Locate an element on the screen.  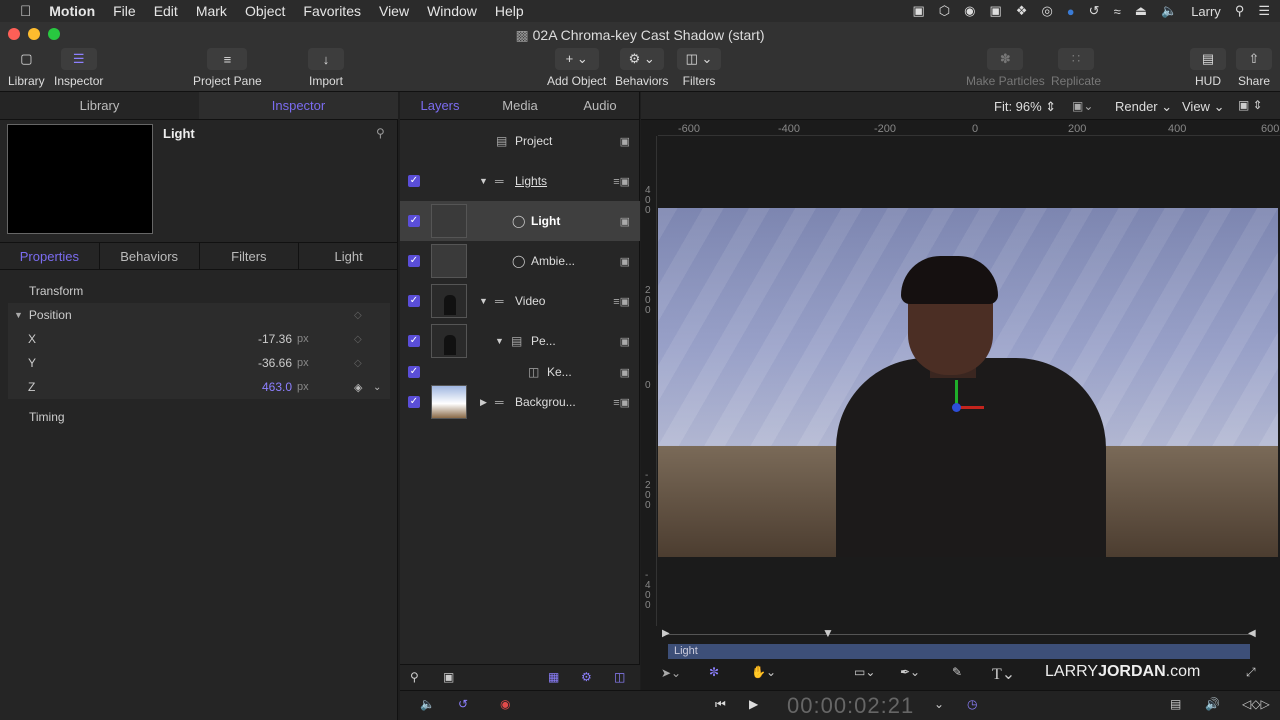
chevron-down-icon: ⌄ is located at coordinates (377, 387).